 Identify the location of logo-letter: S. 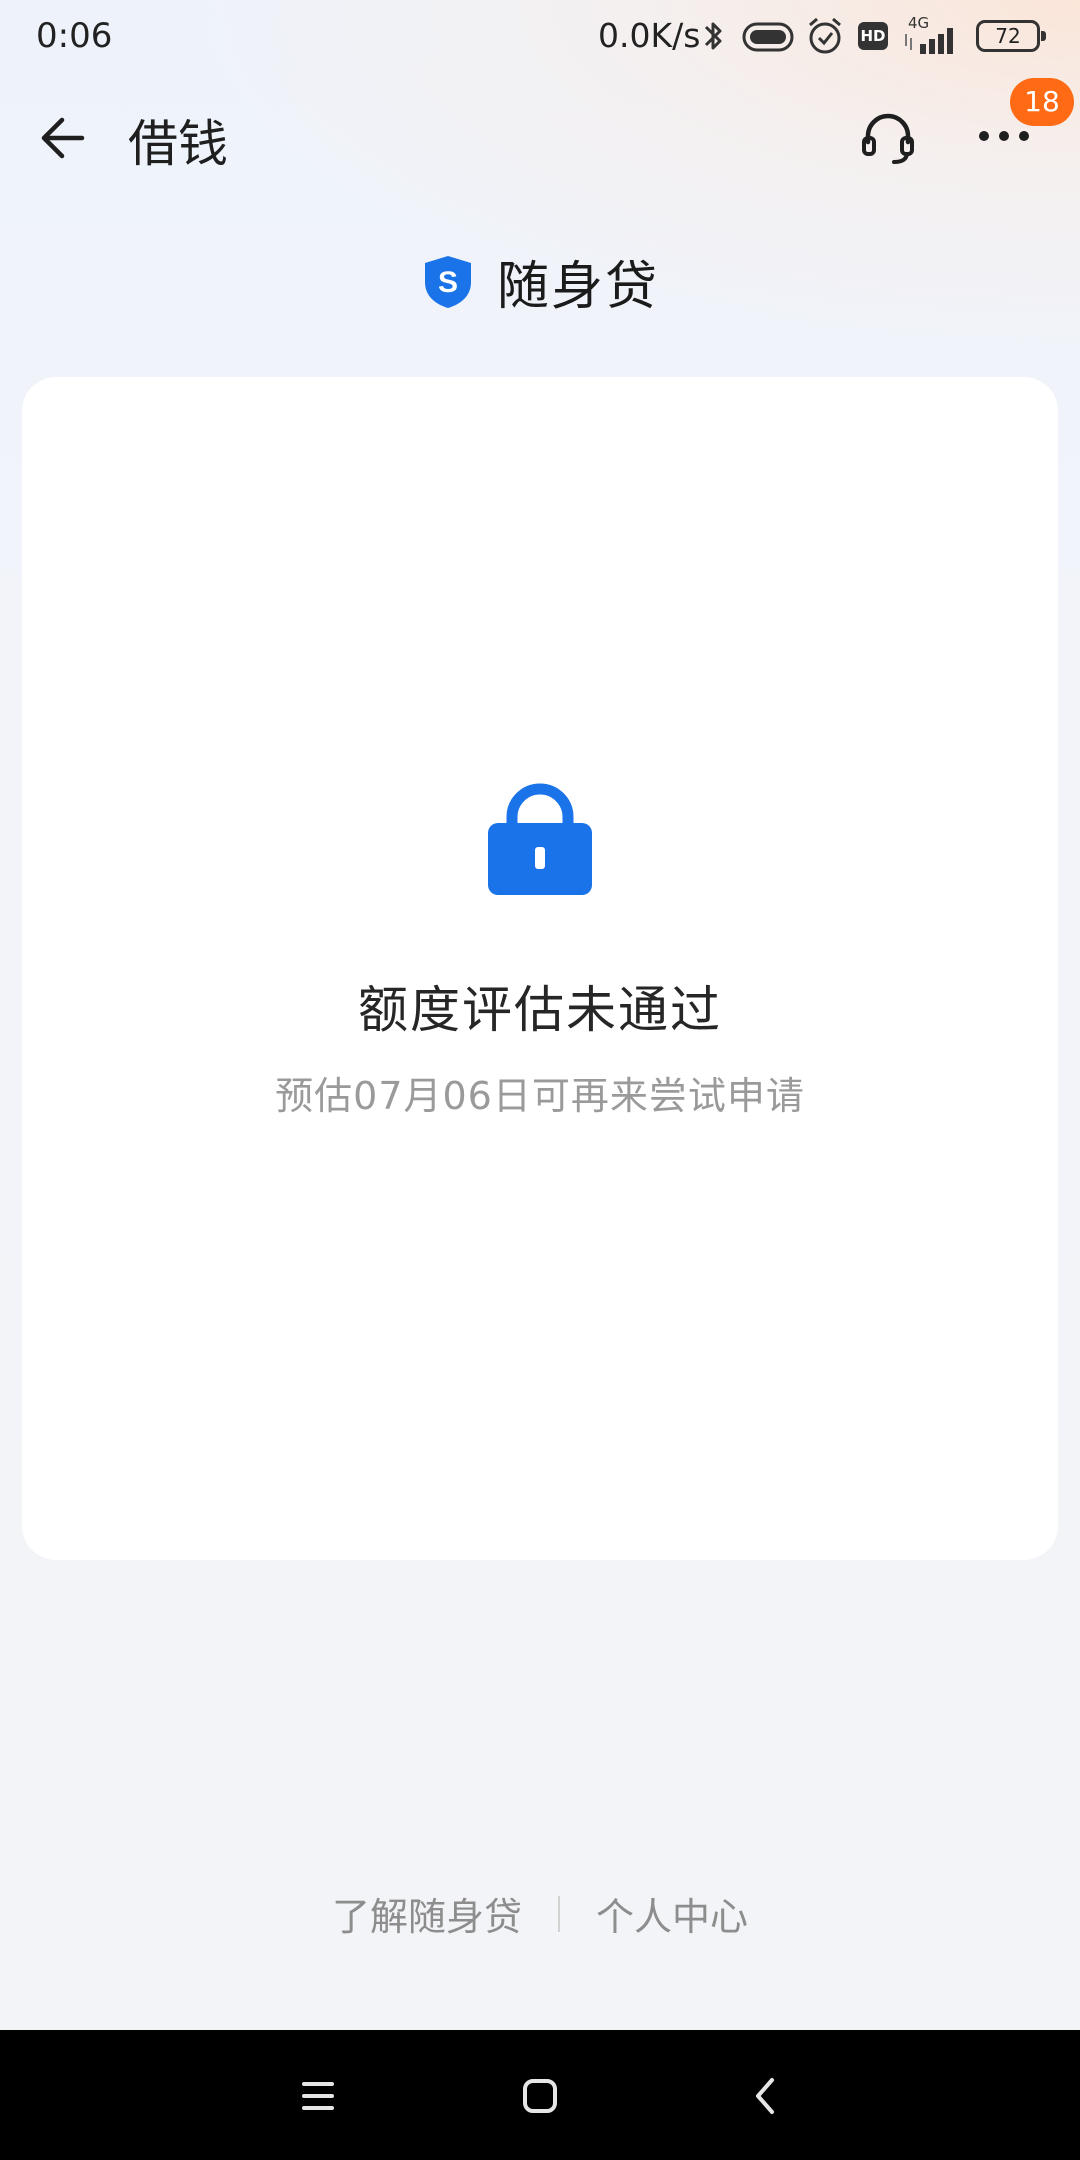
(448, 282).